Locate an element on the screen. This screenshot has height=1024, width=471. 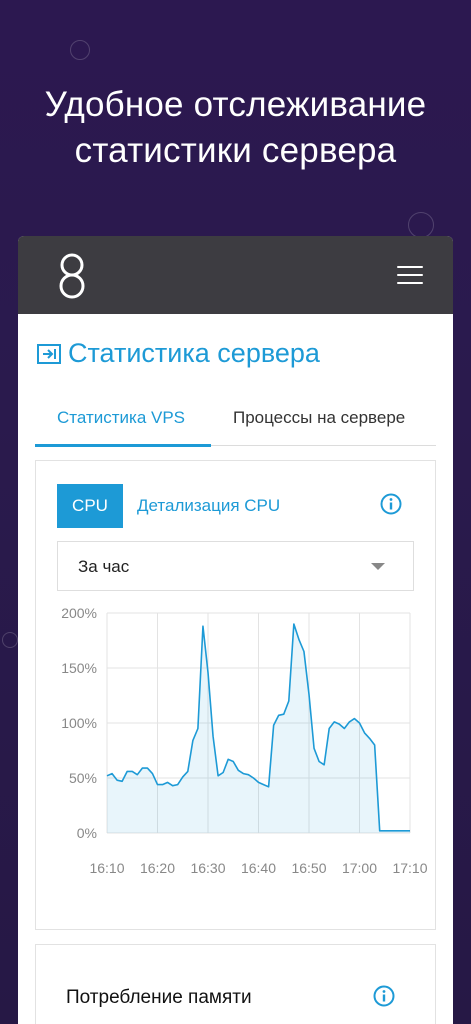
x-tick-label: 17:10 is located at coordinates (409, 868).